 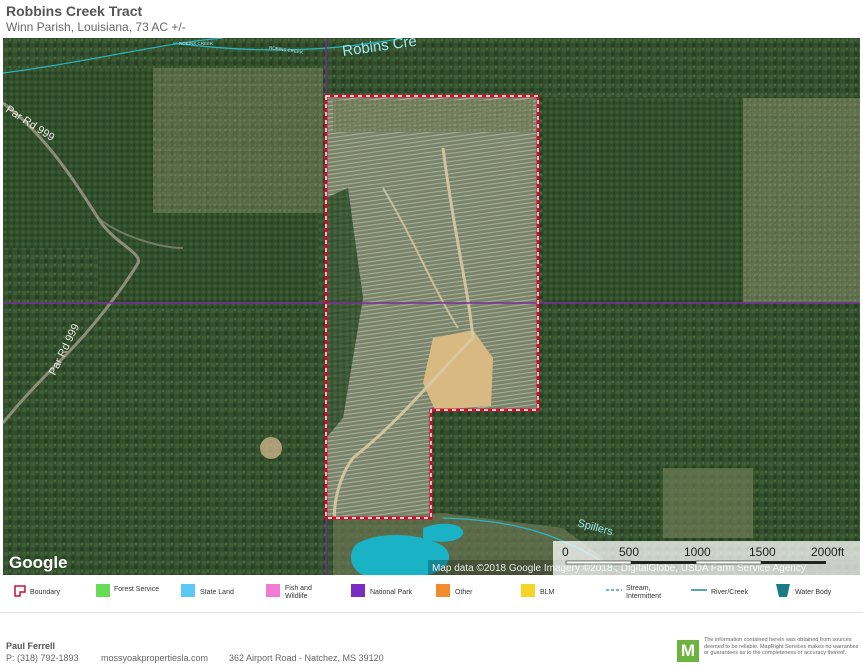 I want to click on legend-label-river-creek: River/Creek, so click(x=729, y=592).